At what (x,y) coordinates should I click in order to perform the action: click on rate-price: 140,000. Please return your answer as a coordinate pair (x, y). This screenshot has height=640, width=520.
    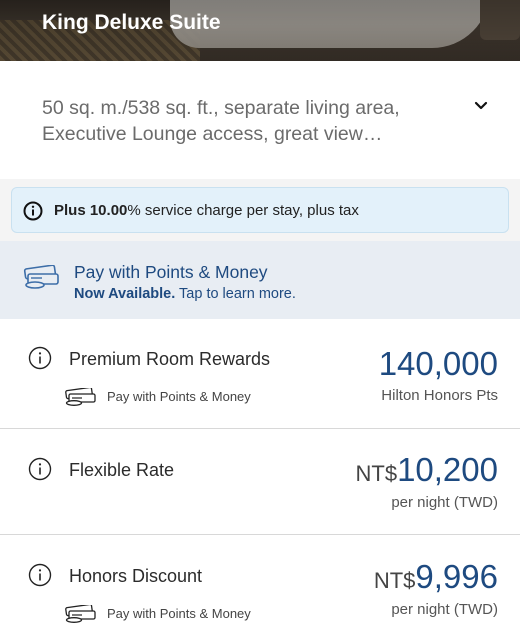
    Looking at the image, I should click on (438, 364).